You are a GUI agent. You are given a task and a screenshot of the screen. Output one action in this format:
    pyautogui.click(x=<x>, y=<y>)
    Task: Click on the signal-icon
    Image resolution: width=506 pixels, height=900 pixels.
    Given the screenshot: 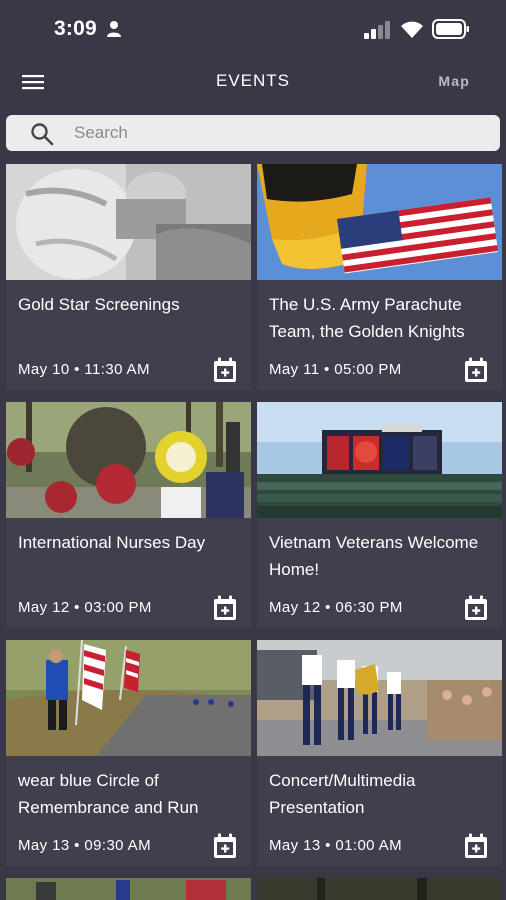 What is the action you would take?
    pyautogui.click(x=377, y=30)
    